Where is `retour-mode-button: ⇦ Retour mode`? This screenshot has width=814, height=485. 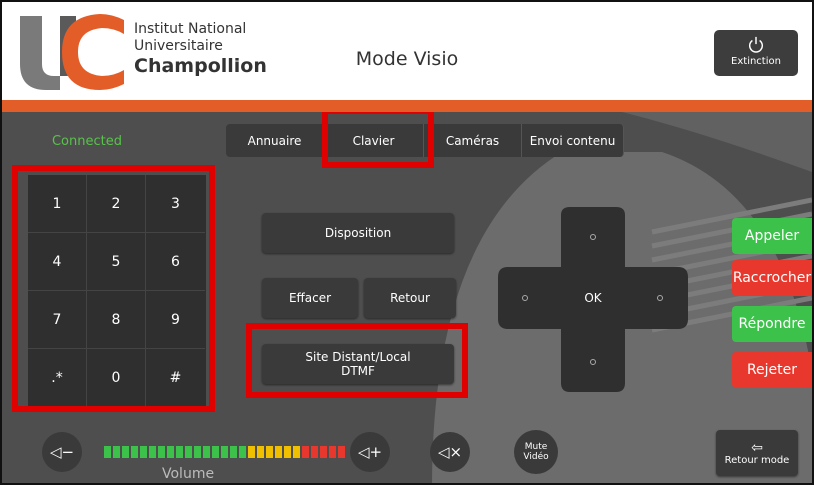
retour-mode-button: ⇦ Retour mode is located at coordinates (757, 453).